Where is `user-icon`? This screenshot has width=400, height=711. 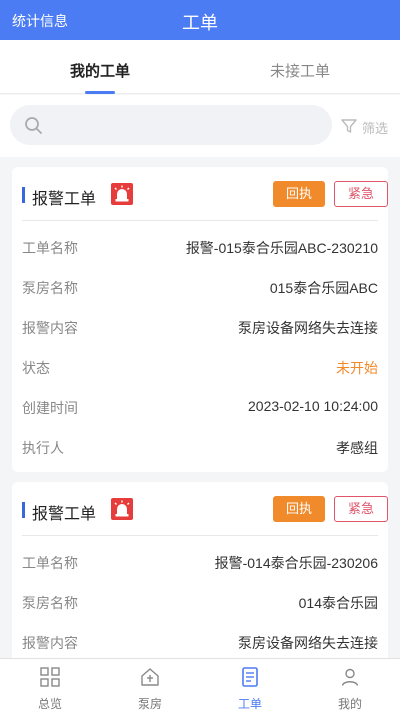 user-icon is located at coordinates (350, 677).